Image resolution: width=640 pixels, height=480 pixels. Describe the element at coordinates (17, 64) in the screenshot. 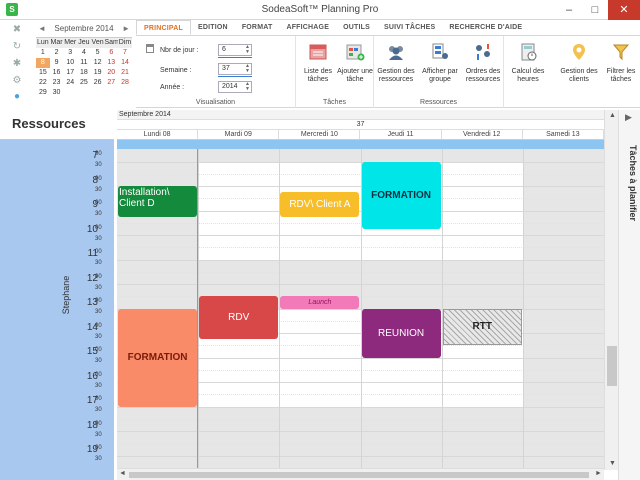

I see `settings-icon: ✱` at that location.